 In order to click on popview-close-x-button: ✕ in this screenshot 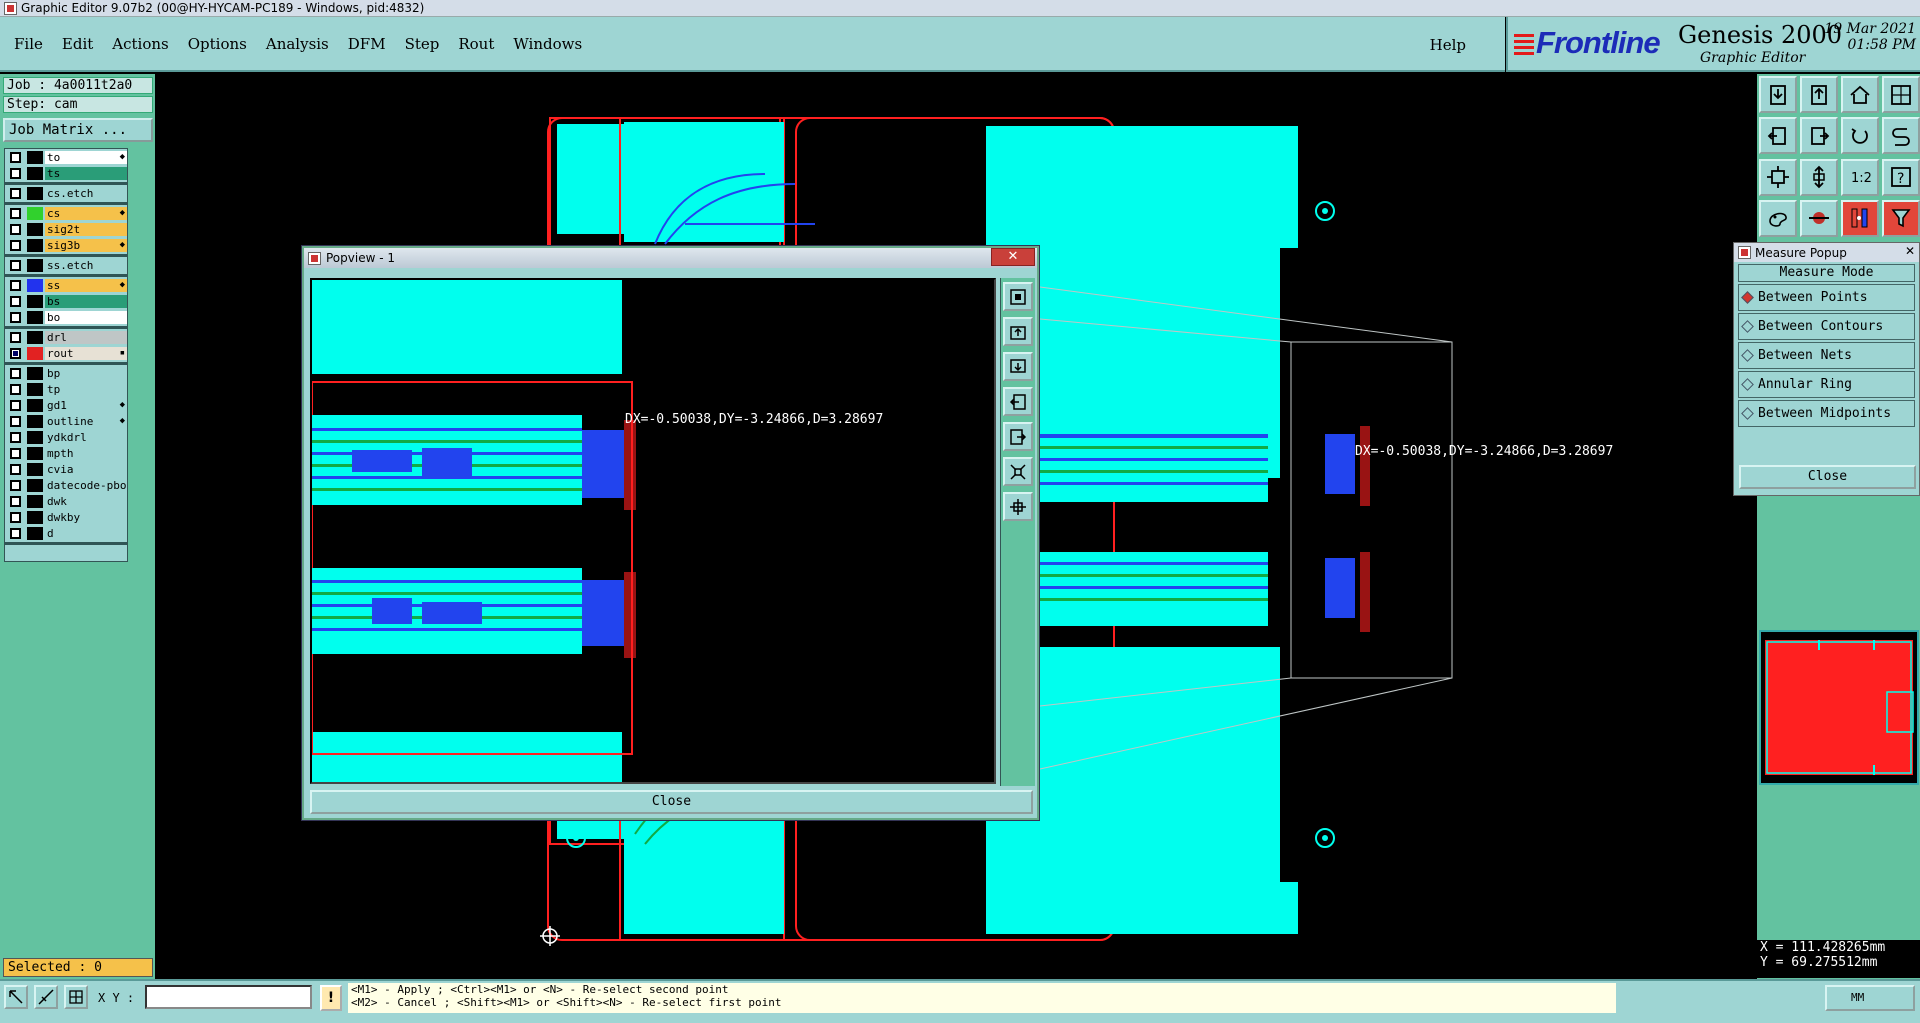, I will do `click(1013, 257)`.